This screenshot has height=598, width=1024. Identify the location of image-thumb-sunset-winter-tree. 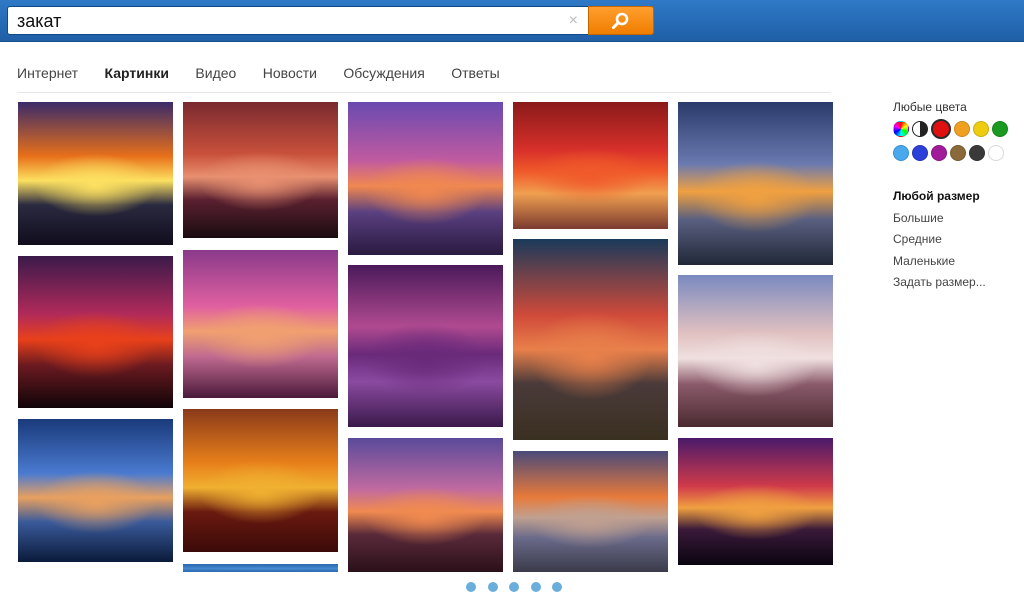
(755, 351).